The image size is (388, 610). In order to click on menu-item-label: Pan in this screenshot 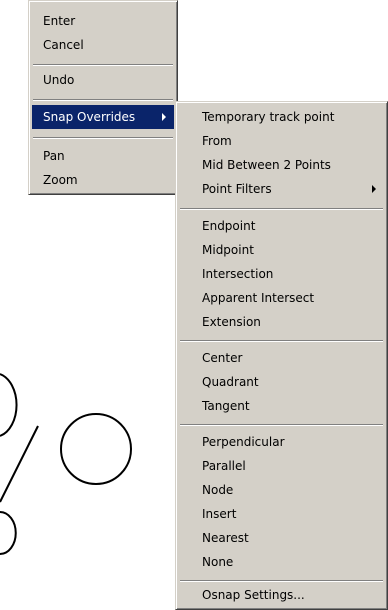, I will do `click(54, 156)`.